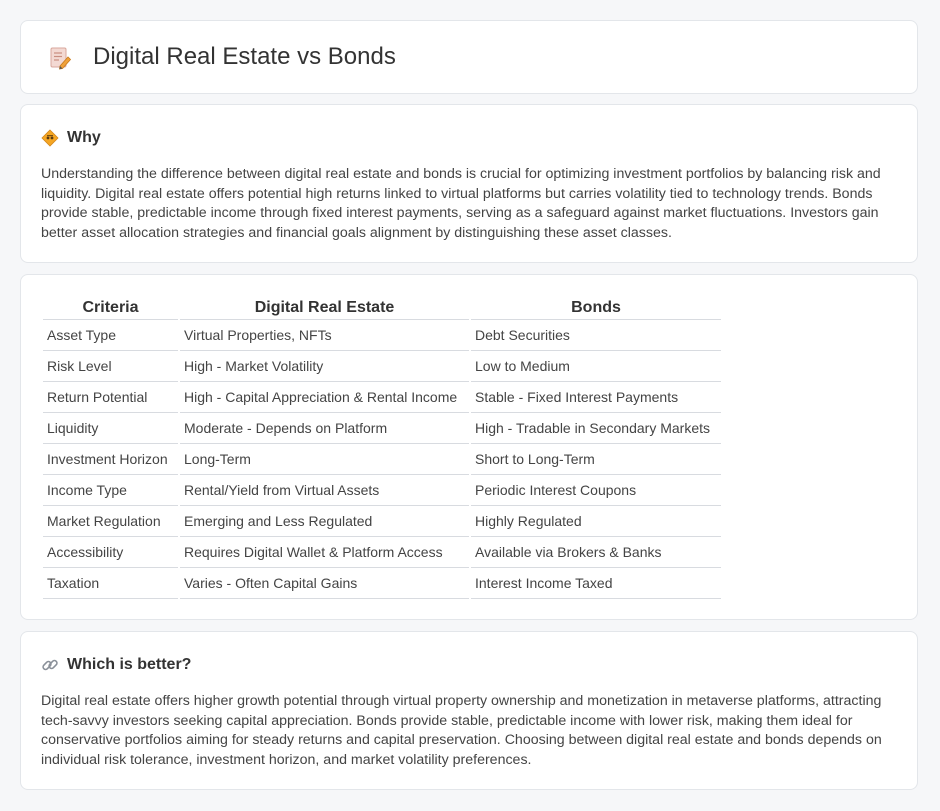 The height and width of the screenshot is (811, 940). Describe the element at coordinates (596, 428) in the screenshot. I see `bonds-cell: High - Tradable in Secondary Markets` at that location.